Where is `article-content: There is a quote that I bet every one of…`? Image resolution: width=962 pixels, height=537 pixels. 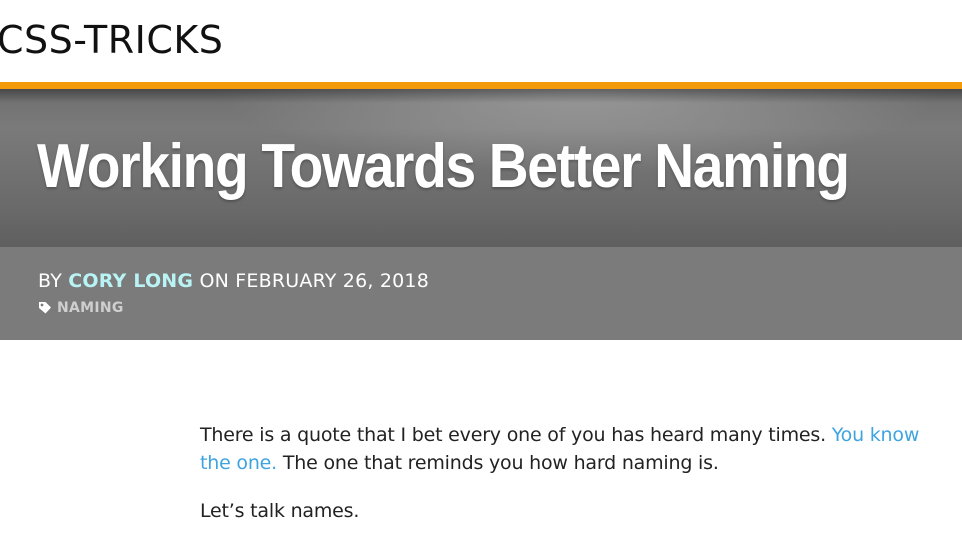
article-content: There is a quote that I bet every one of… is located at coordinates (572, 473).